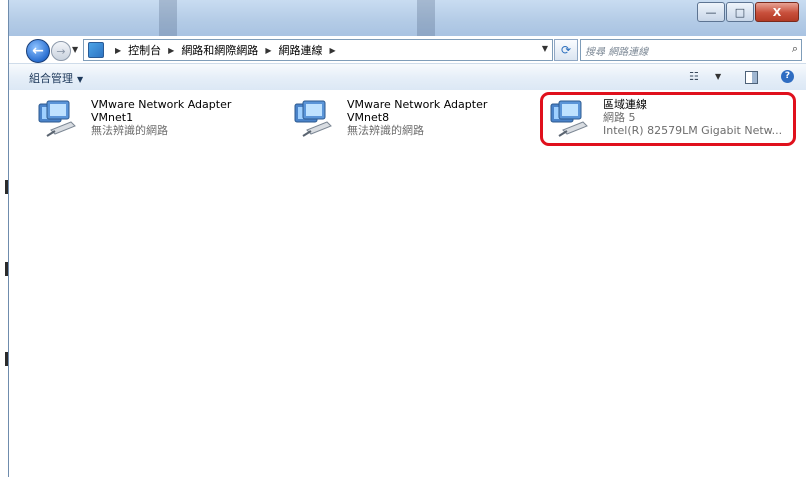 This screenshot has height=477, width=806. I want to click on highlight-outline, so click(668, 119).